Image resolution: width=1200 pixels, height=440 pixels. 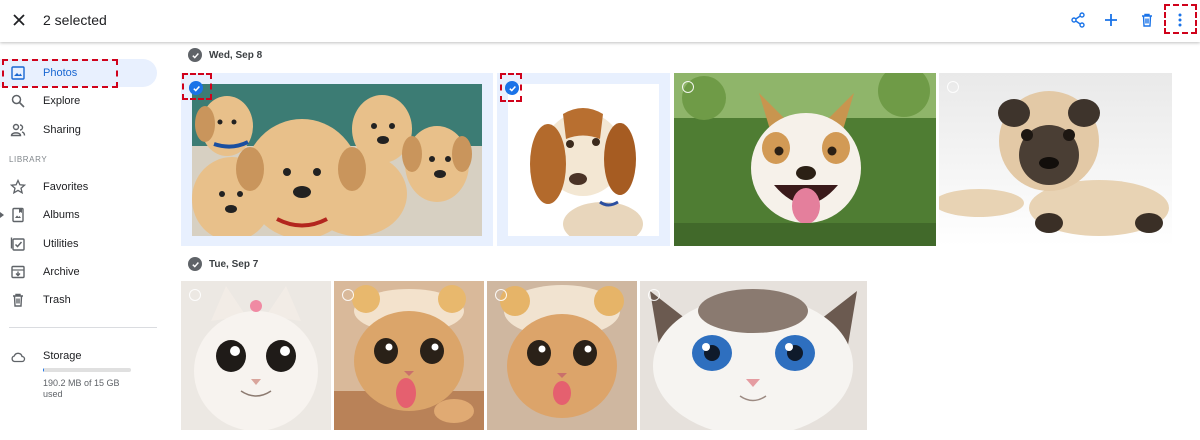 I want to click on orange-cat-hat-photo, so click(x=562, y=355).